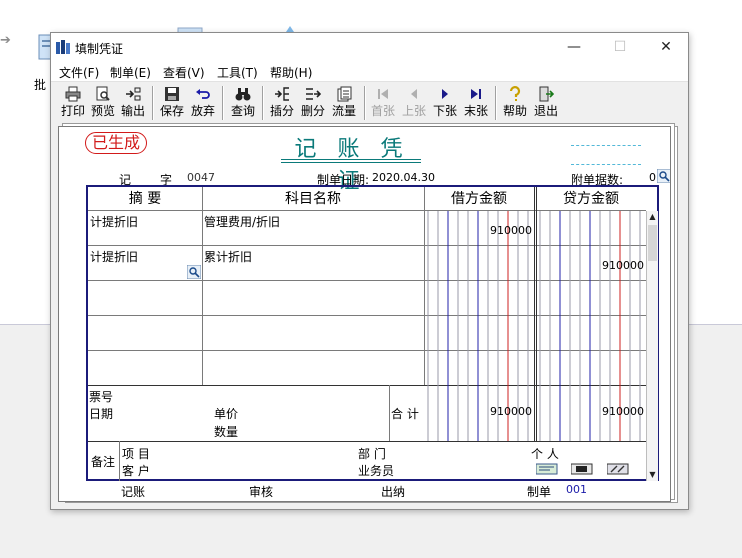  Describe the element at coordinates (136, 454) in the screenshot. I see `project-label: 项 目` at that location.